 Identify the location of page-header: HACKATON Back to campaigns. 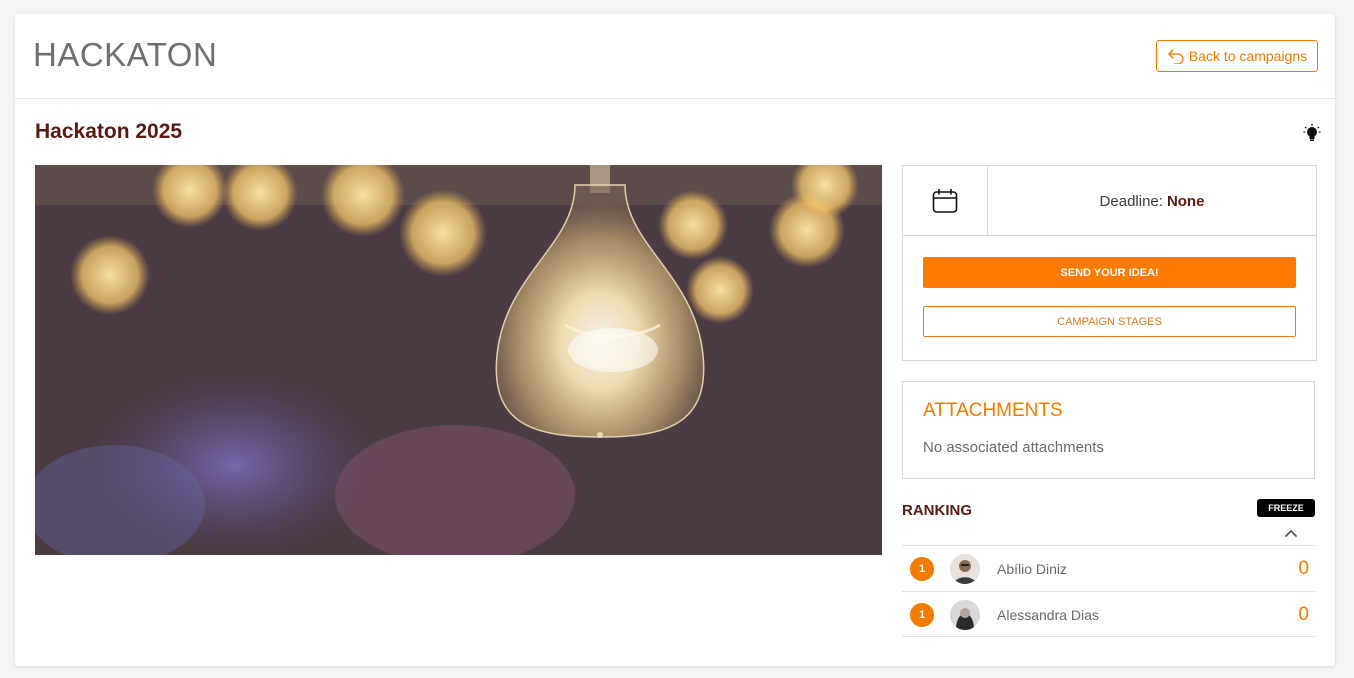
(675, 56).